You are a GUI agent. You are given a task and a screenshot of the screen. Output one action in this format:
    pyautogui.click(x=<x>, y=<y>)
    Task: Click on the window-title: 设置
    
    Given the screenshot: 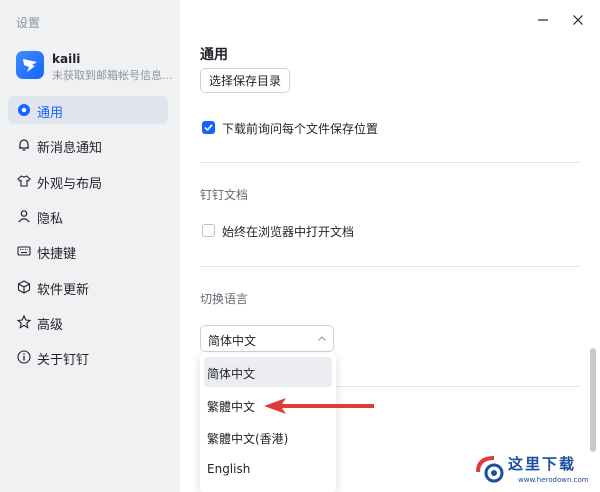 What is the action you would take?
    pyautogui.click(x=28, y=23)
    